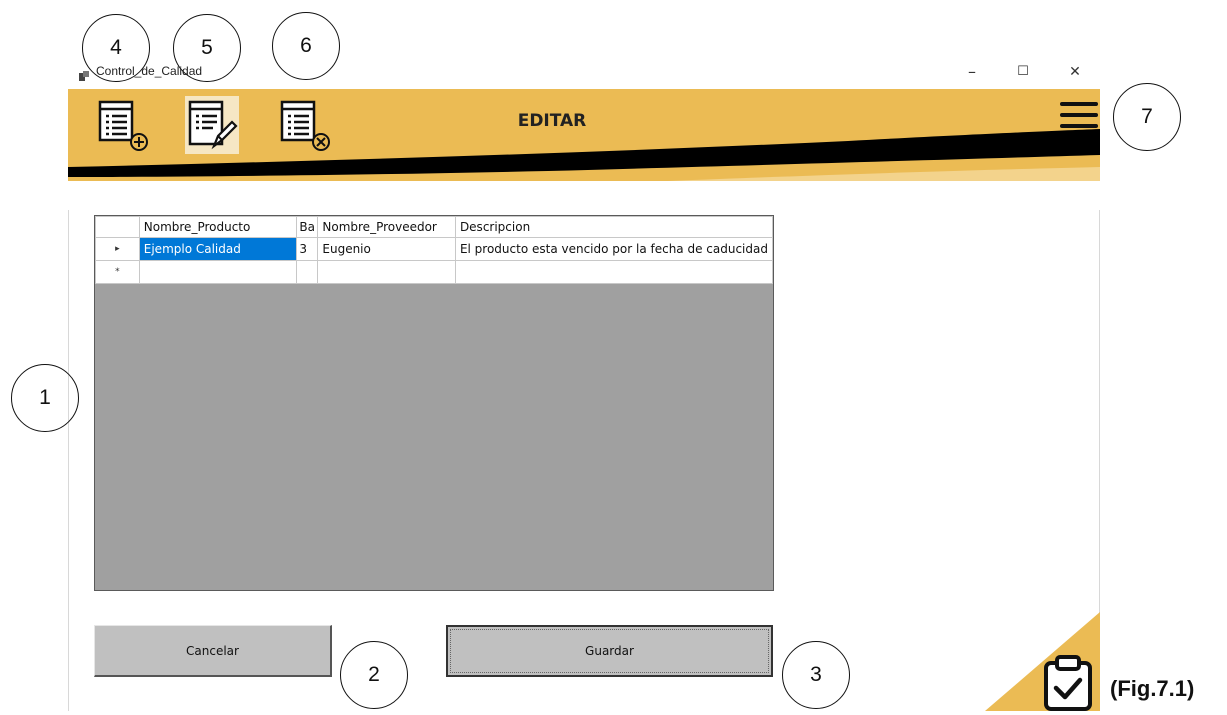  Describe the element at coordinates (305, 124) in the screenshot. I see `delete-record-icon` at that location.